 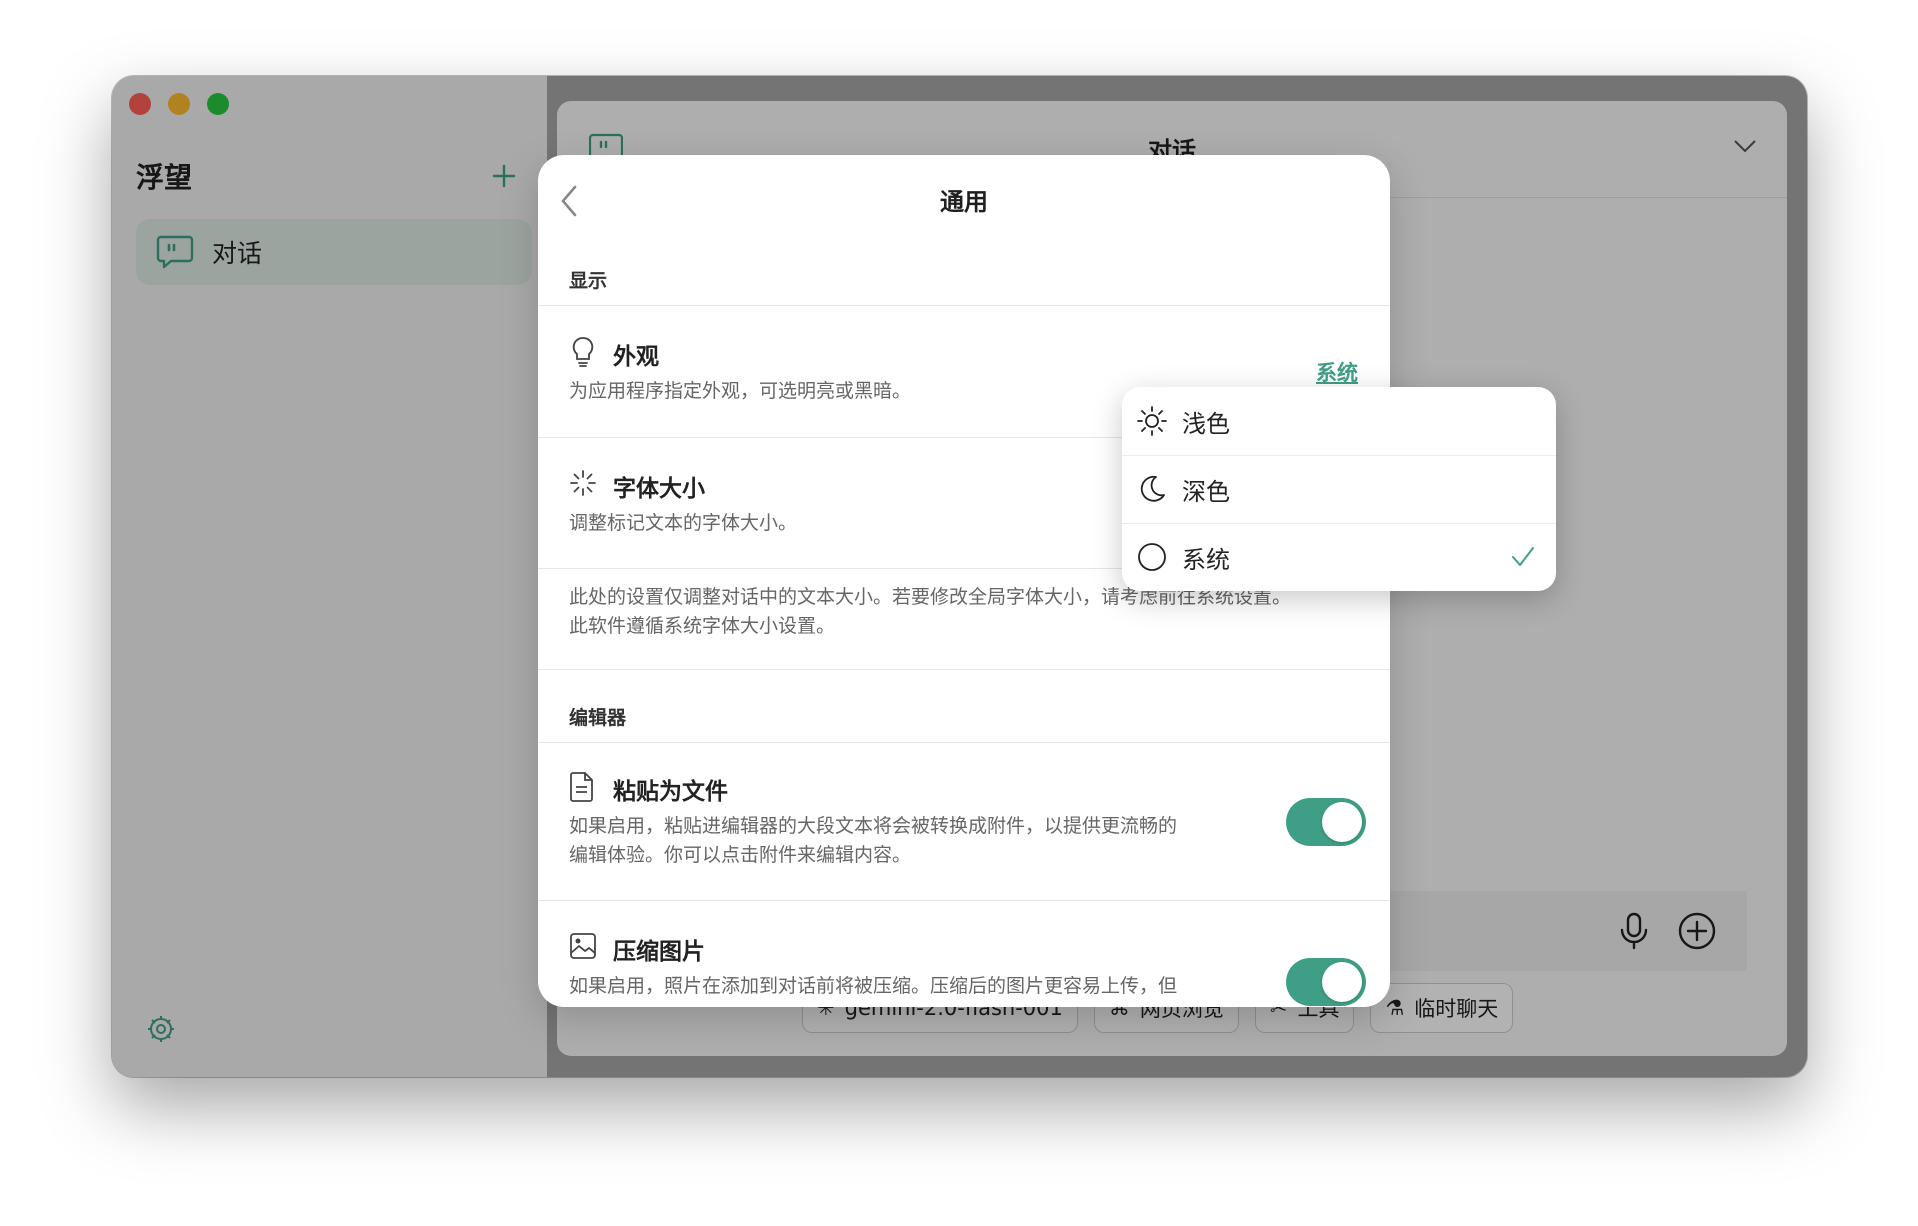 I want to click on sidebar-item-label: 对话, so click(x=237, y=253).